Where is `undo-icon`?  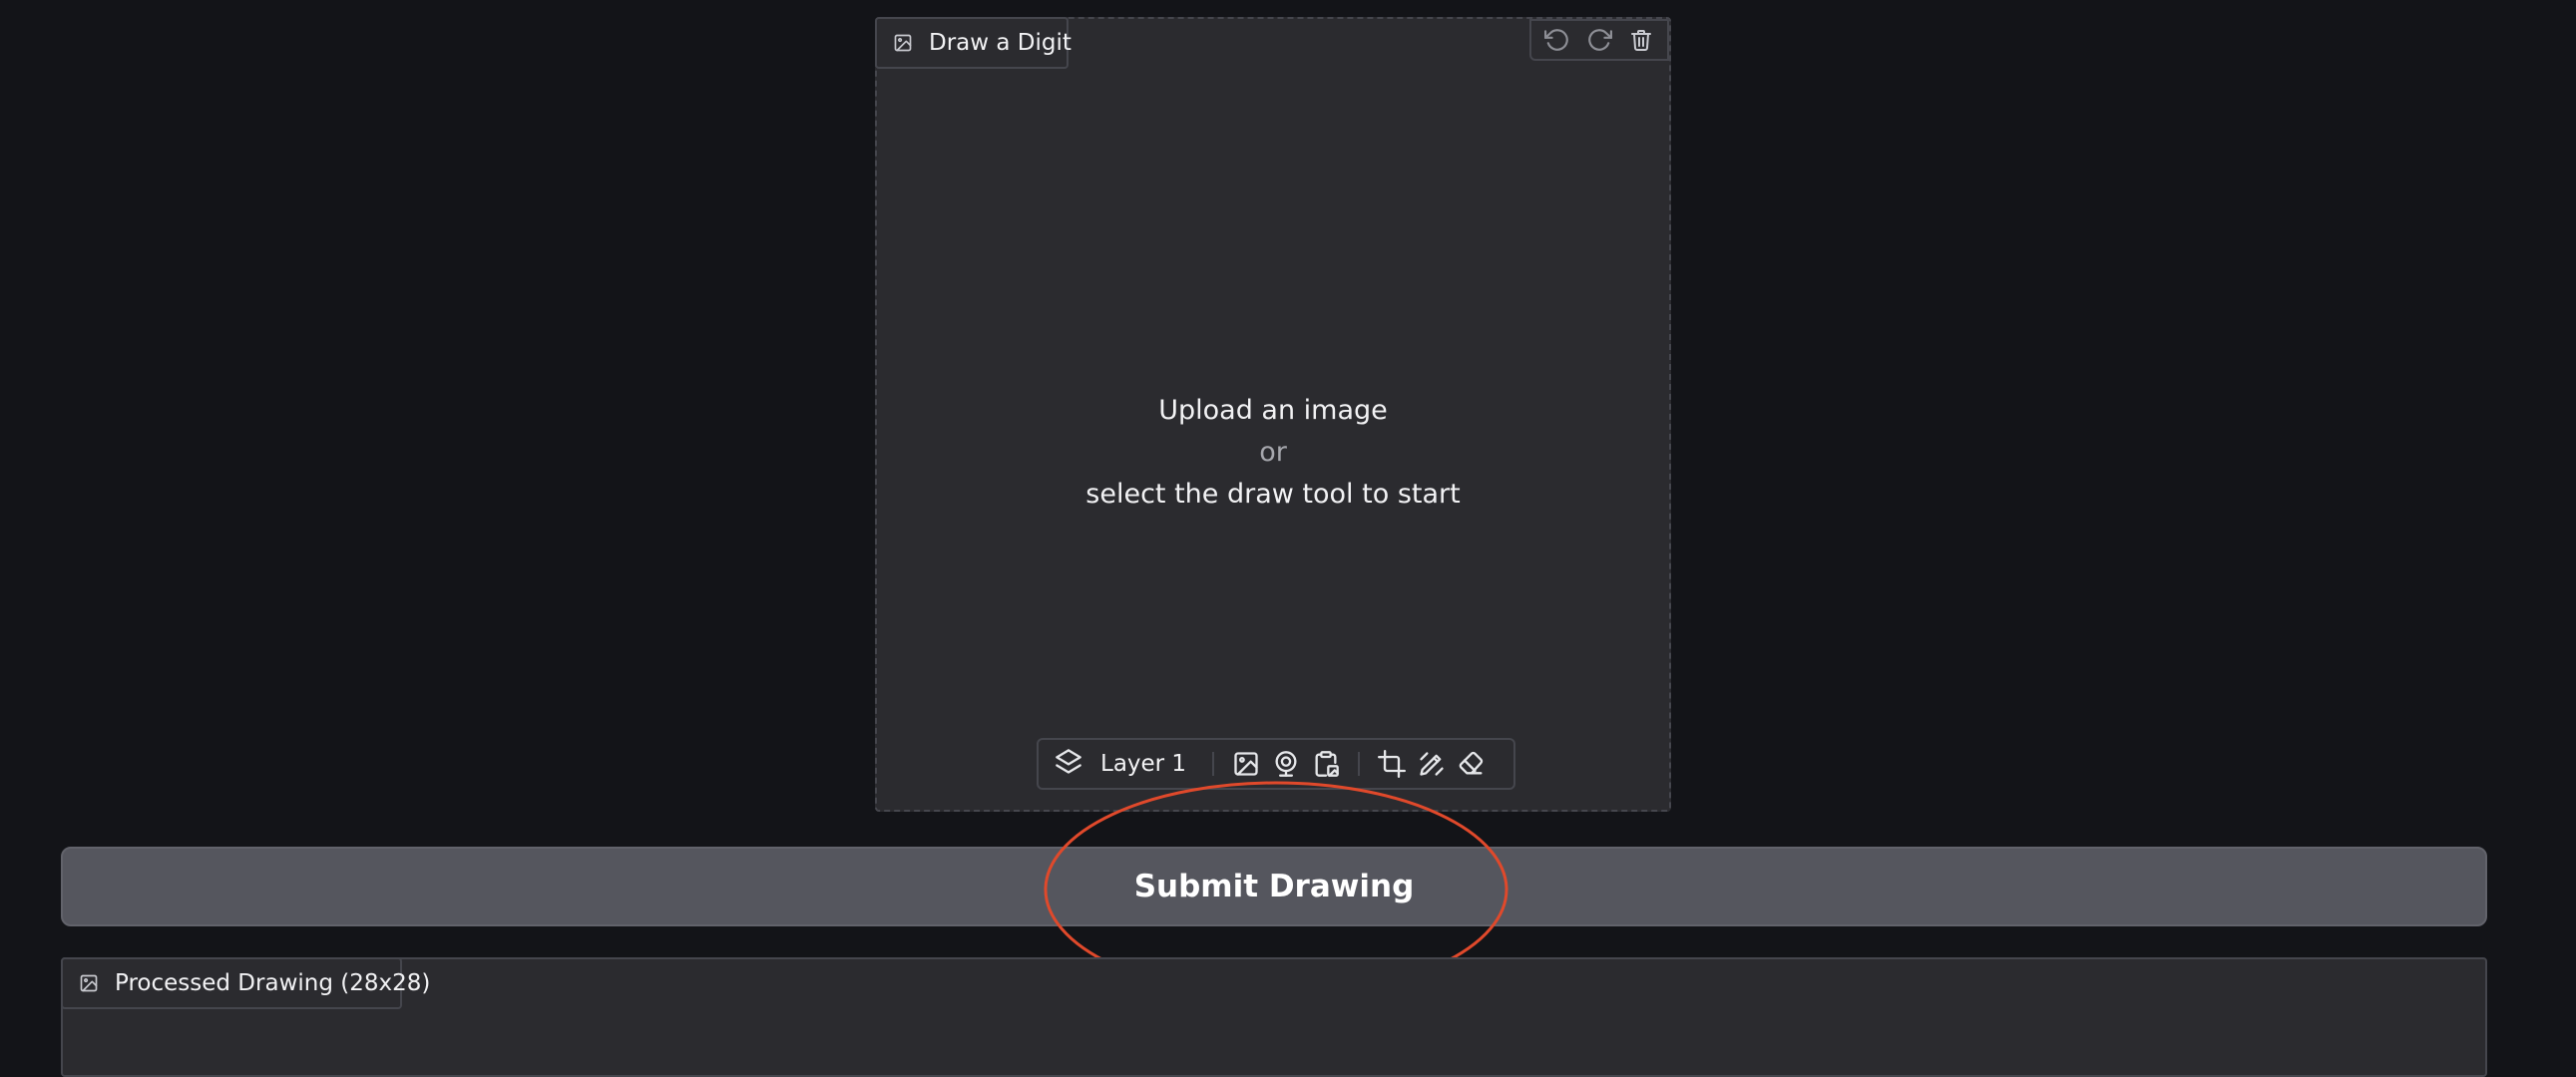 undo-icon is located at coordinates (1557, 40).